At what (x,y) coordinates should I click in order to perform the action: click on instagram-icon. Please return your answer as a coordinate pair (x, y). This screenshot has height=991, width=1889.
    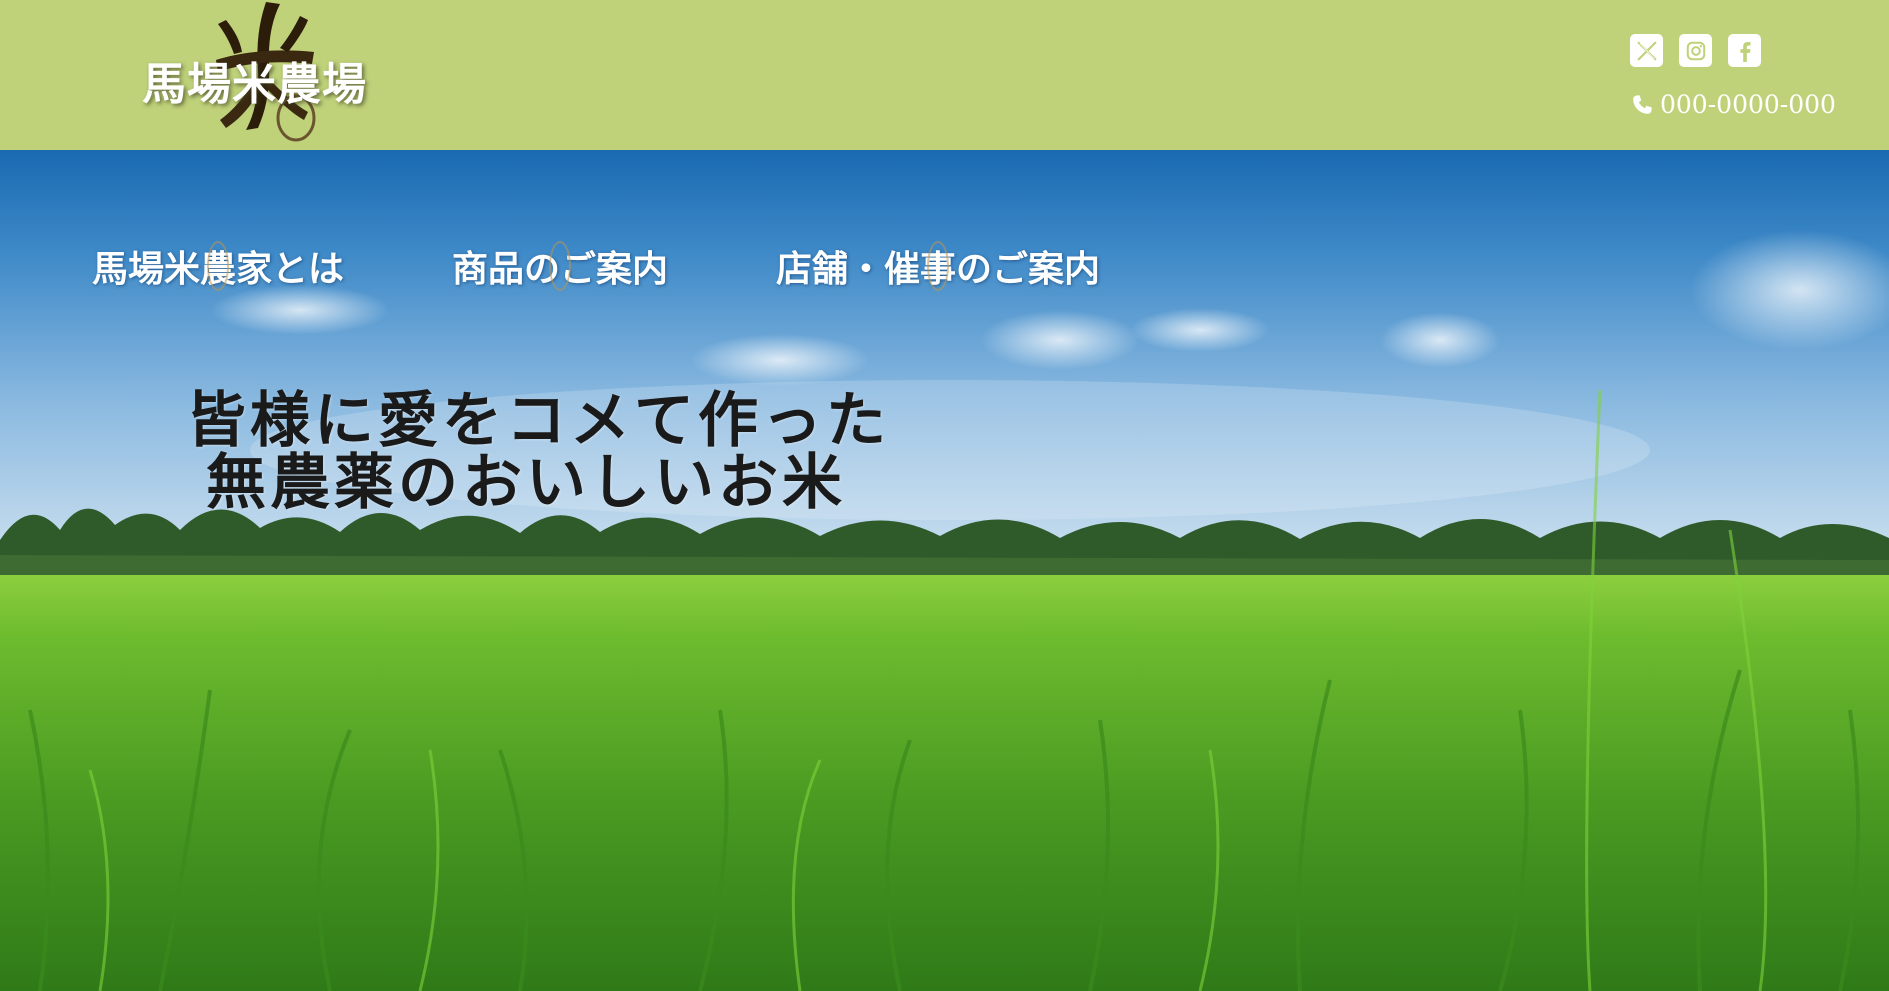
    Looking at the image, I should click on (1695, 50).